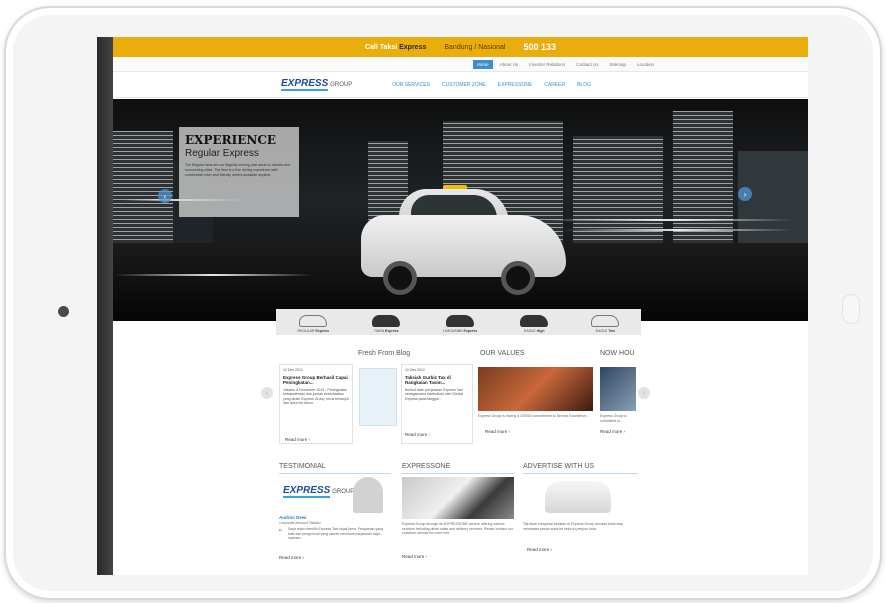 The width and height of the screenshot is (886, 603). I want to click on subnav-home: Home, so click(482, 64).